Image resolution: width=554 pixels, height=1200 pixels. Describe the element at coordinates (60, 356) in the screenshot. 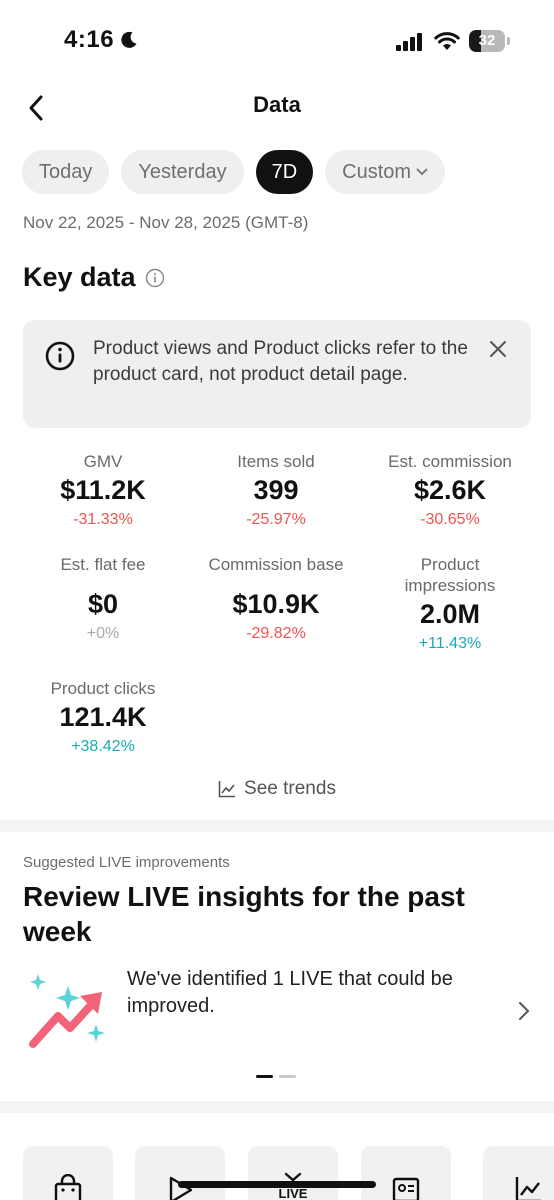

I see `info-circle-icon` at that location.